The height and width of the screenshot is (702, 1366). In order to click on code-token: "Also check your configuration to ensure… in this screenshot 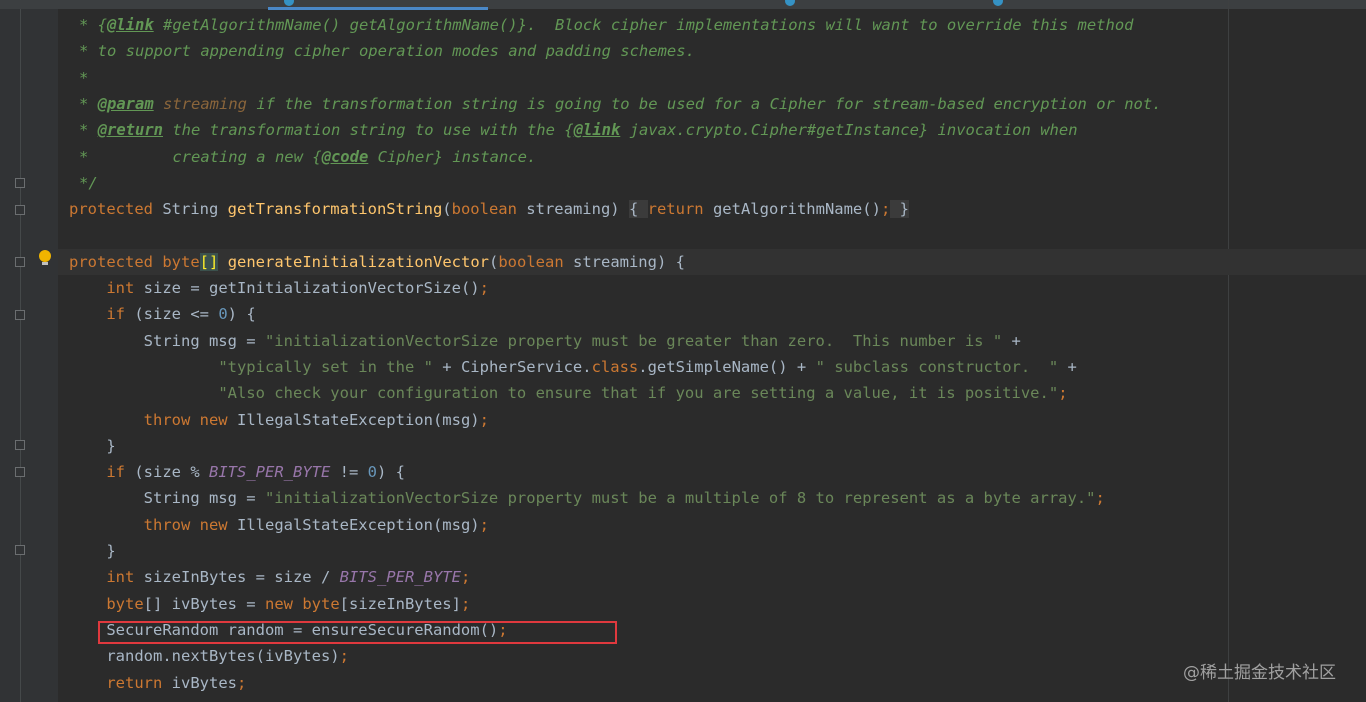, I will do `click(638, 393)`.